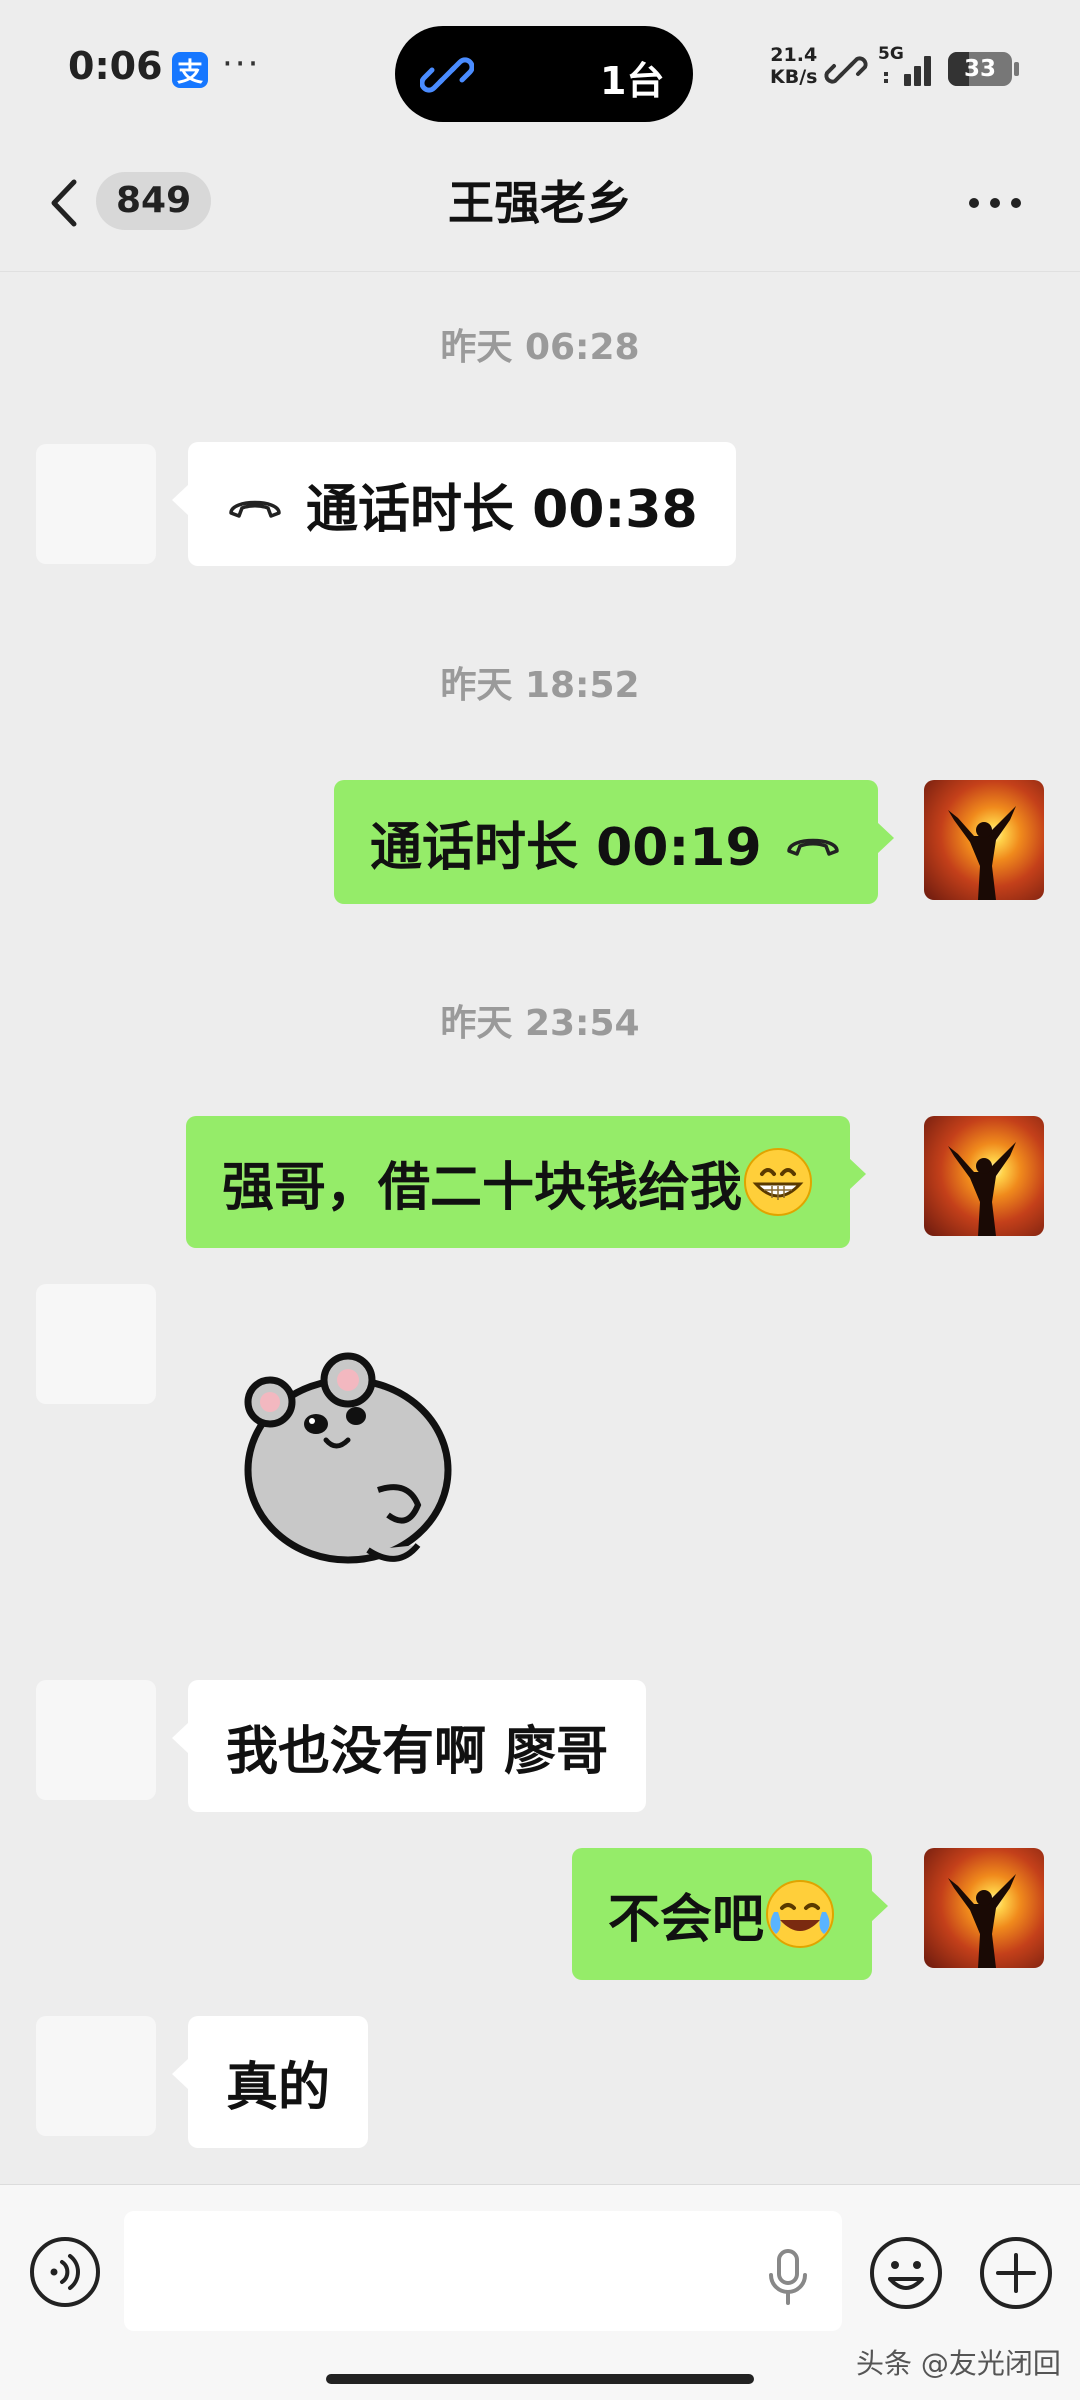 The height and width of the screenshot is (2400, 1080). What do you see at coordinates (417, 1751) in the screenshot?
I see `message-text: 我也没有啊 廖哥` at bounding box center [417, 1751].